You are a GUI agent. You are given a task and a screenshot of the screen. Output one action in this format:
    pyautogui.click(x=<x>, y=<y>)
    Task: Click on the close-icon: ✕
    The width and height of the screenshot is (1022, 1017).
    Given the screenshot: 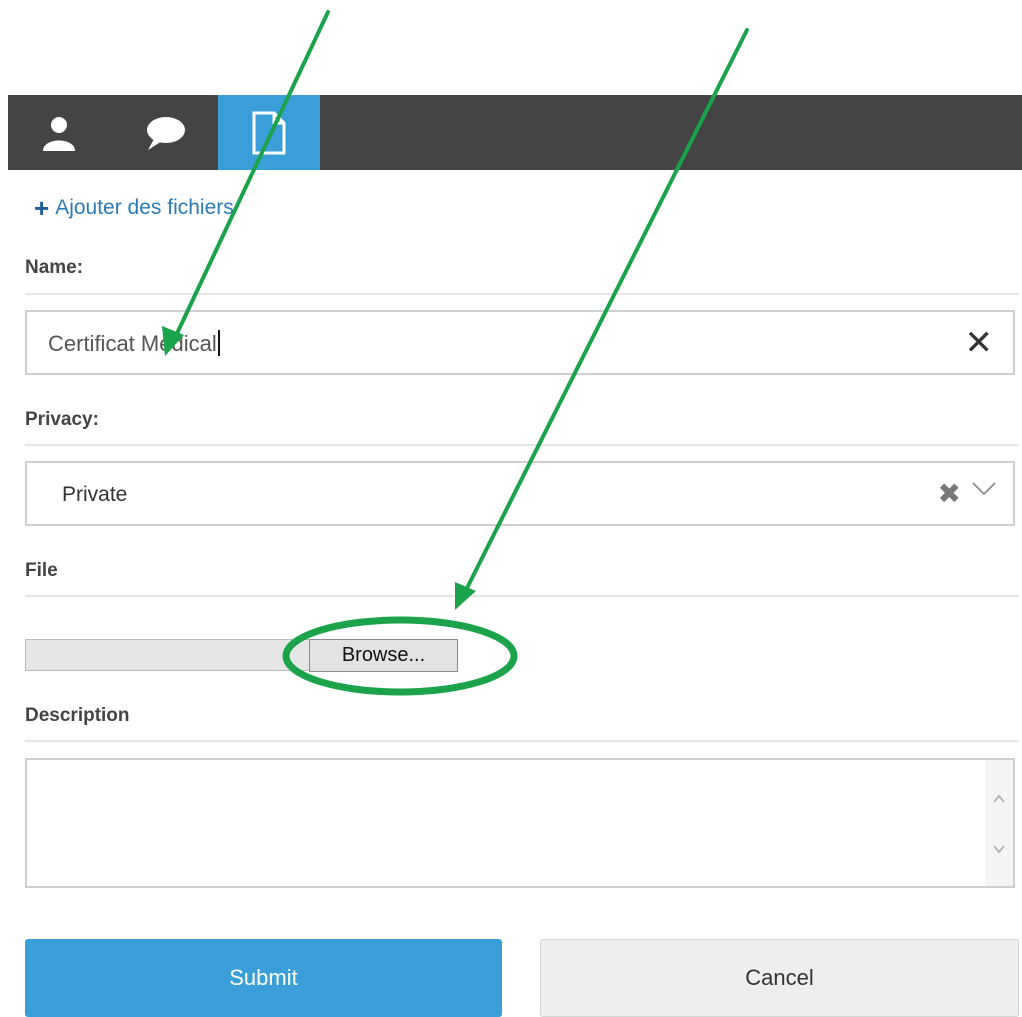 What is the action you would take?
    pyautogui.click(x=979, y=343)
    